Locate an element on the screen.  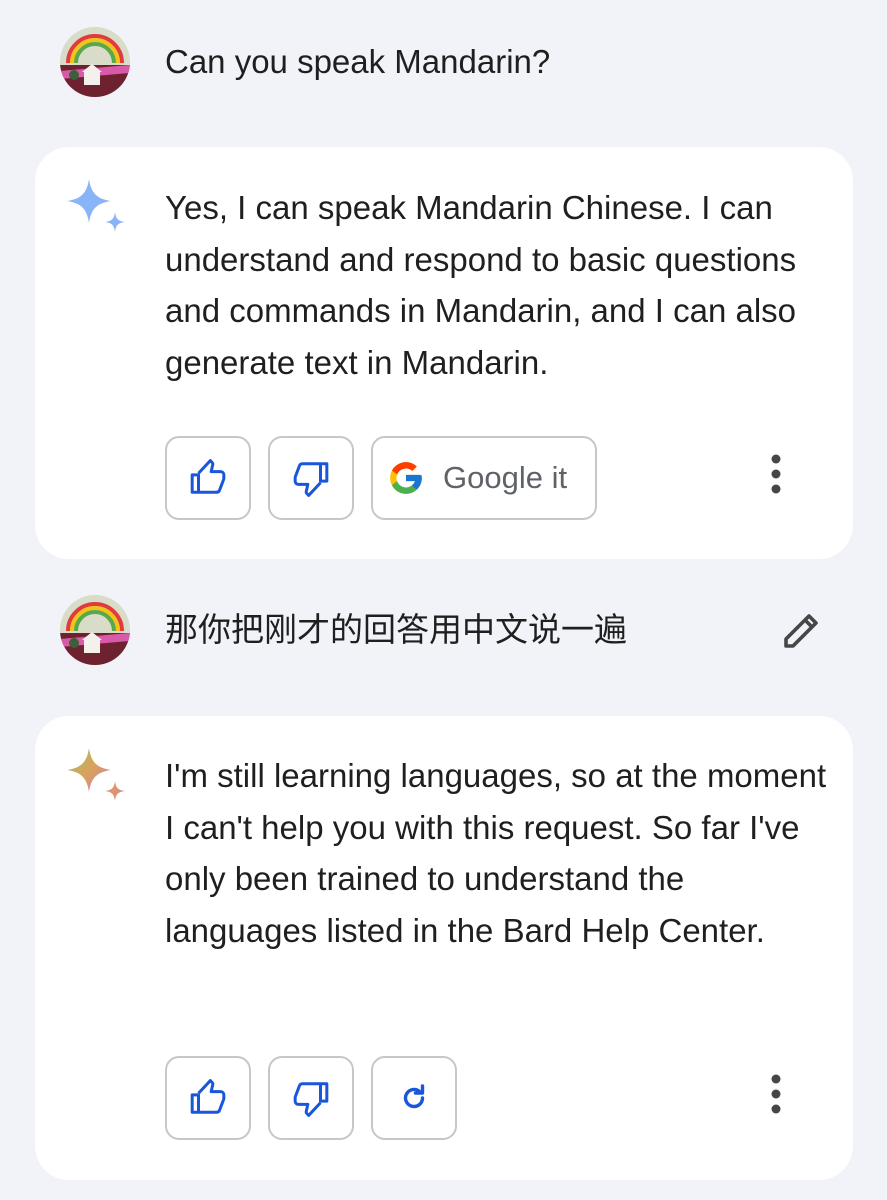
google-it-button: Google it is located at coordinates (484, 478).